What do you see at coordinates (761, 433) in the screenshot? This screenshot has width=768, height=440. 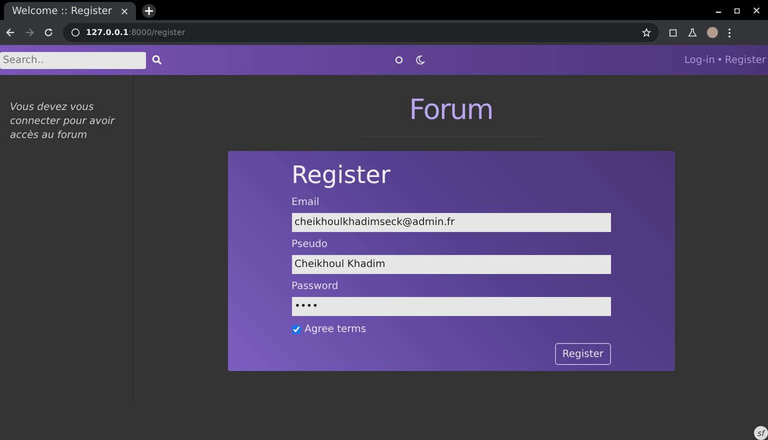 I see `debug-toolbar-badge: sf` at bounding box center [761, 433].